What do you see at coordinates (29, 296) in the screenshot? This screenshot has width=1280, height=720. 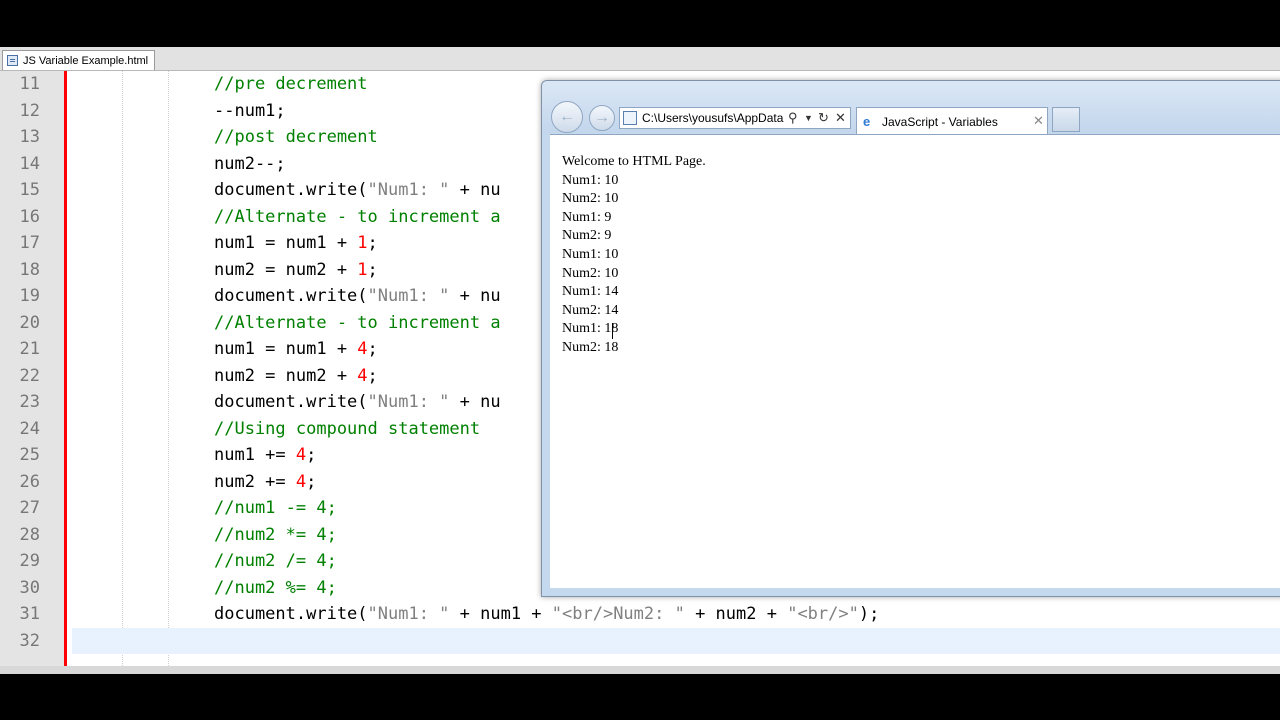 I see `line-number: 19` at bounding box center [29, 296].